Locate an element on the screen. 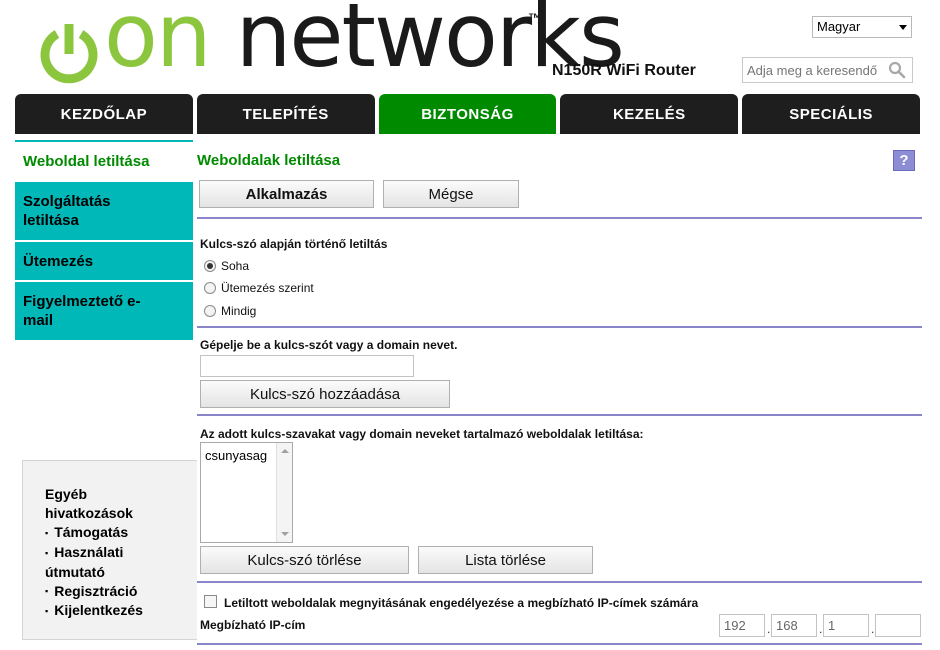 Image resolution: width=940 pixels, height=650 pixels. tab-setup: TELEPÍTÉS is located at coordinates (285, 114).